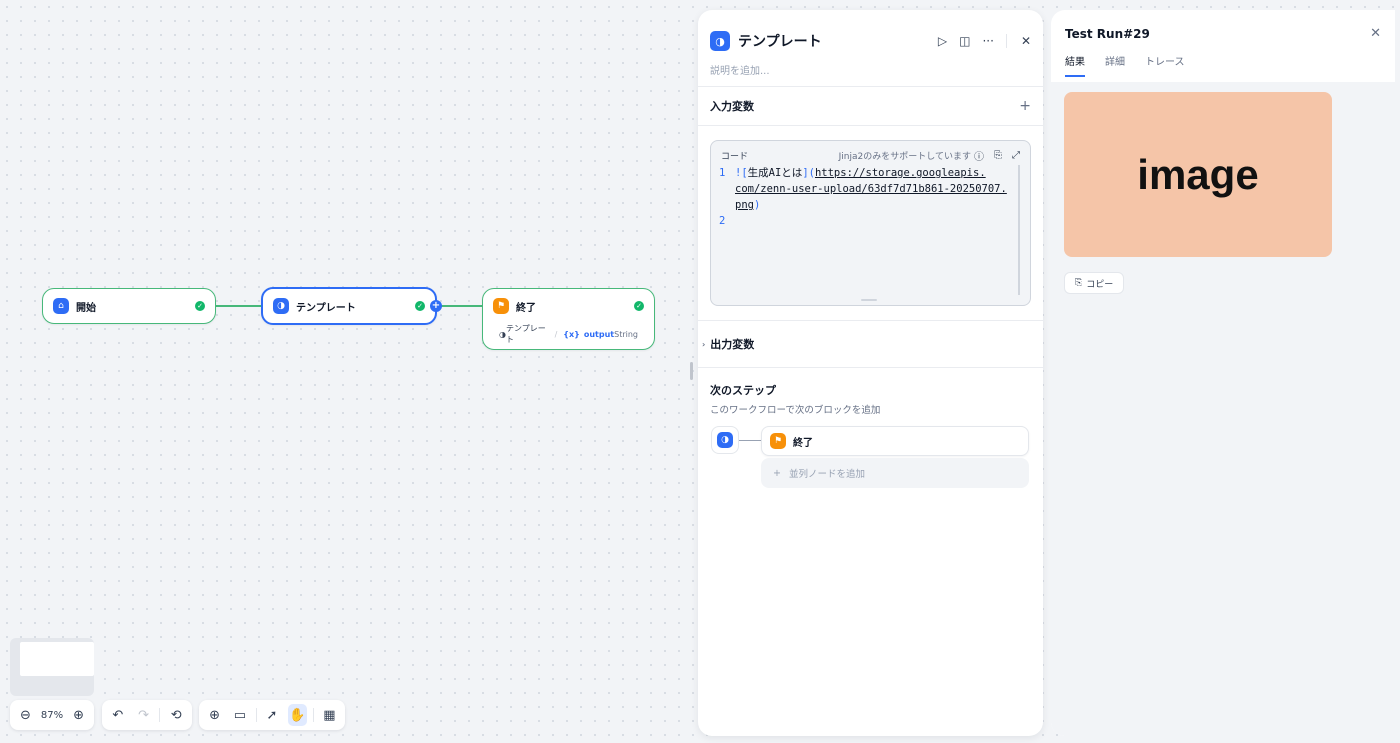 The image size is (1400, 743). What do you see at coordinates (599, 334) in the screenshot?
I see `output-var-name: output` at bounding box center [599, 334].